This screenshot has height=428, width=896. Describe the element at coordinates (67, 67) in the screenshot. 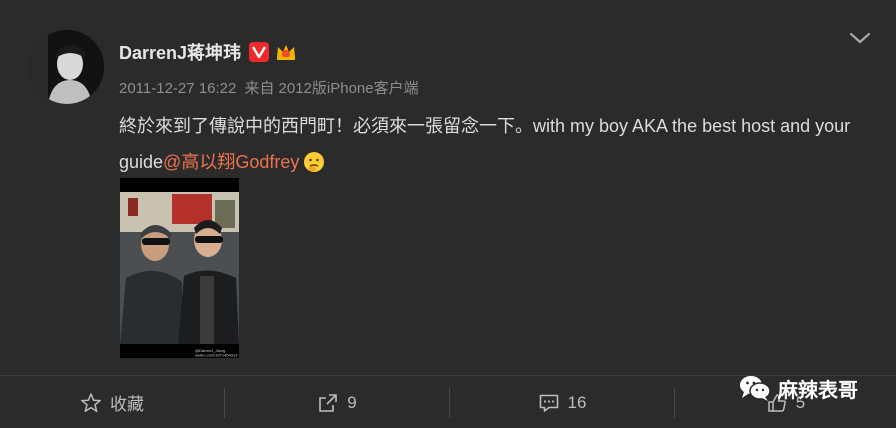

I see `avatar` at that location.